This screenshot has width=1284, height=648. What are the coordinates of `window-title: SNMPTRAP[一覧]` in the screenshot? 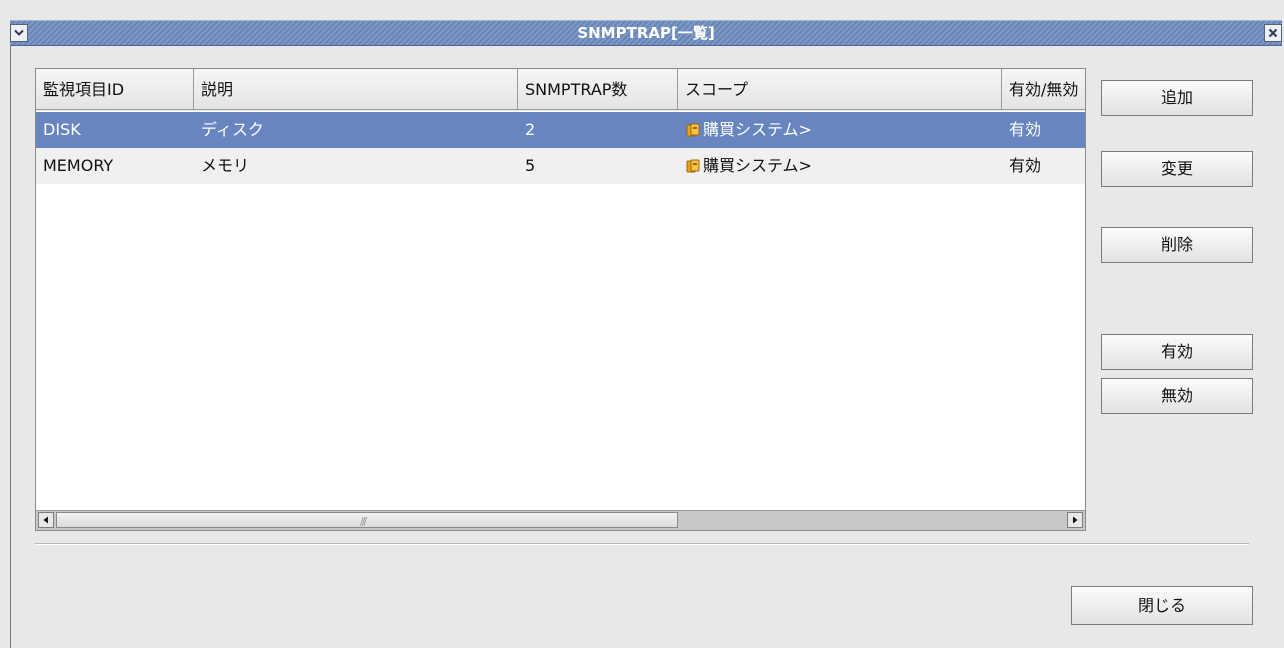 It's located at (646, 33).